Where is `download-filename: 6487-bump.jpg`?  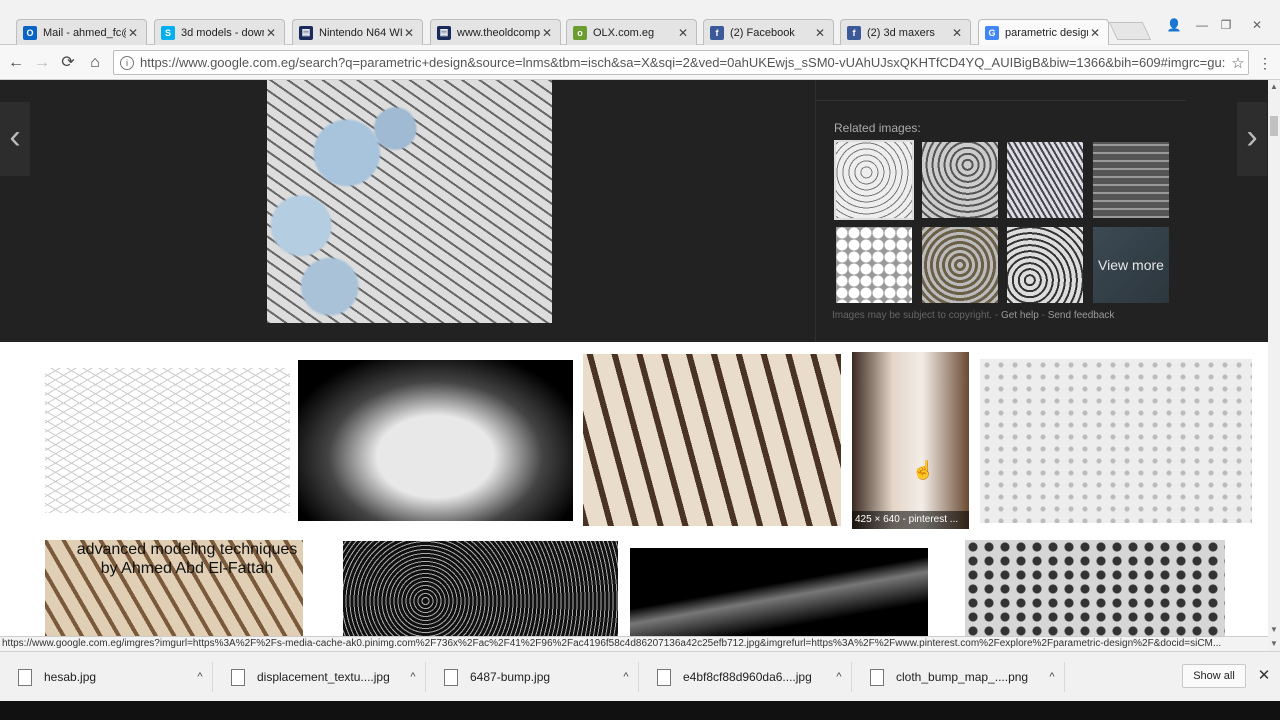 download-filename: 6487-bump.jpg is located at coordinates (510, 677).